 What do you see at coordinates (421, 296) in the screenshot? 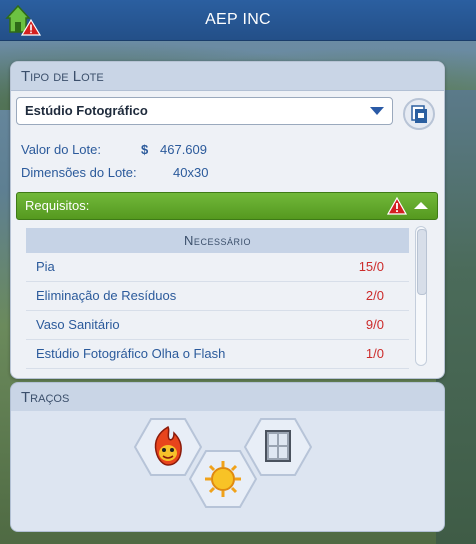
I see `requirements-scrollbar` at bounding box center [421, 296].